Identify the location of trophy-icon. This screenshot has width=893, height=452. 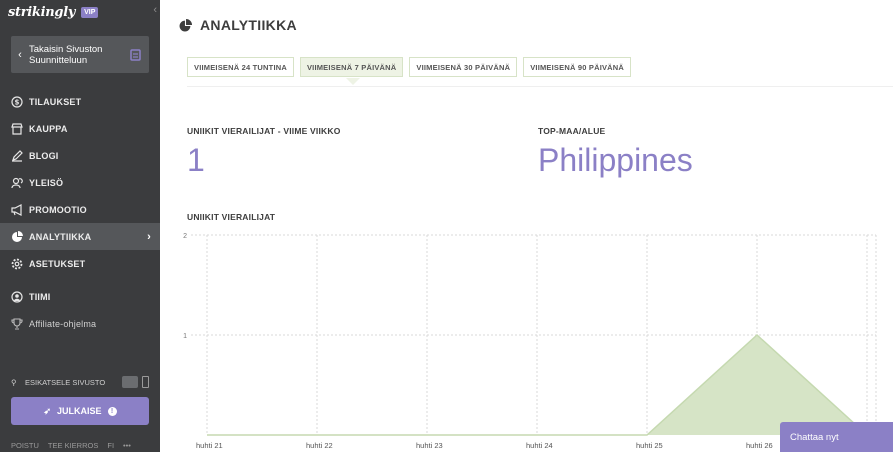
(17, 323).